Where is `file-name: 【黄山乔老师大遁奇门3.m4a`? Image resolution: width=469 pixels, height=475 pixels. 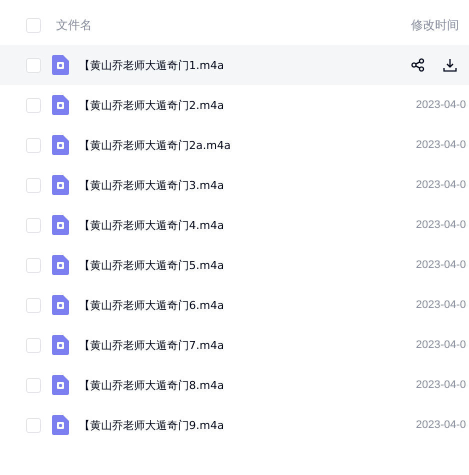 file-name: 【黄山乔老师大遁奇门3.m4a is located at coordinates (247, 185).